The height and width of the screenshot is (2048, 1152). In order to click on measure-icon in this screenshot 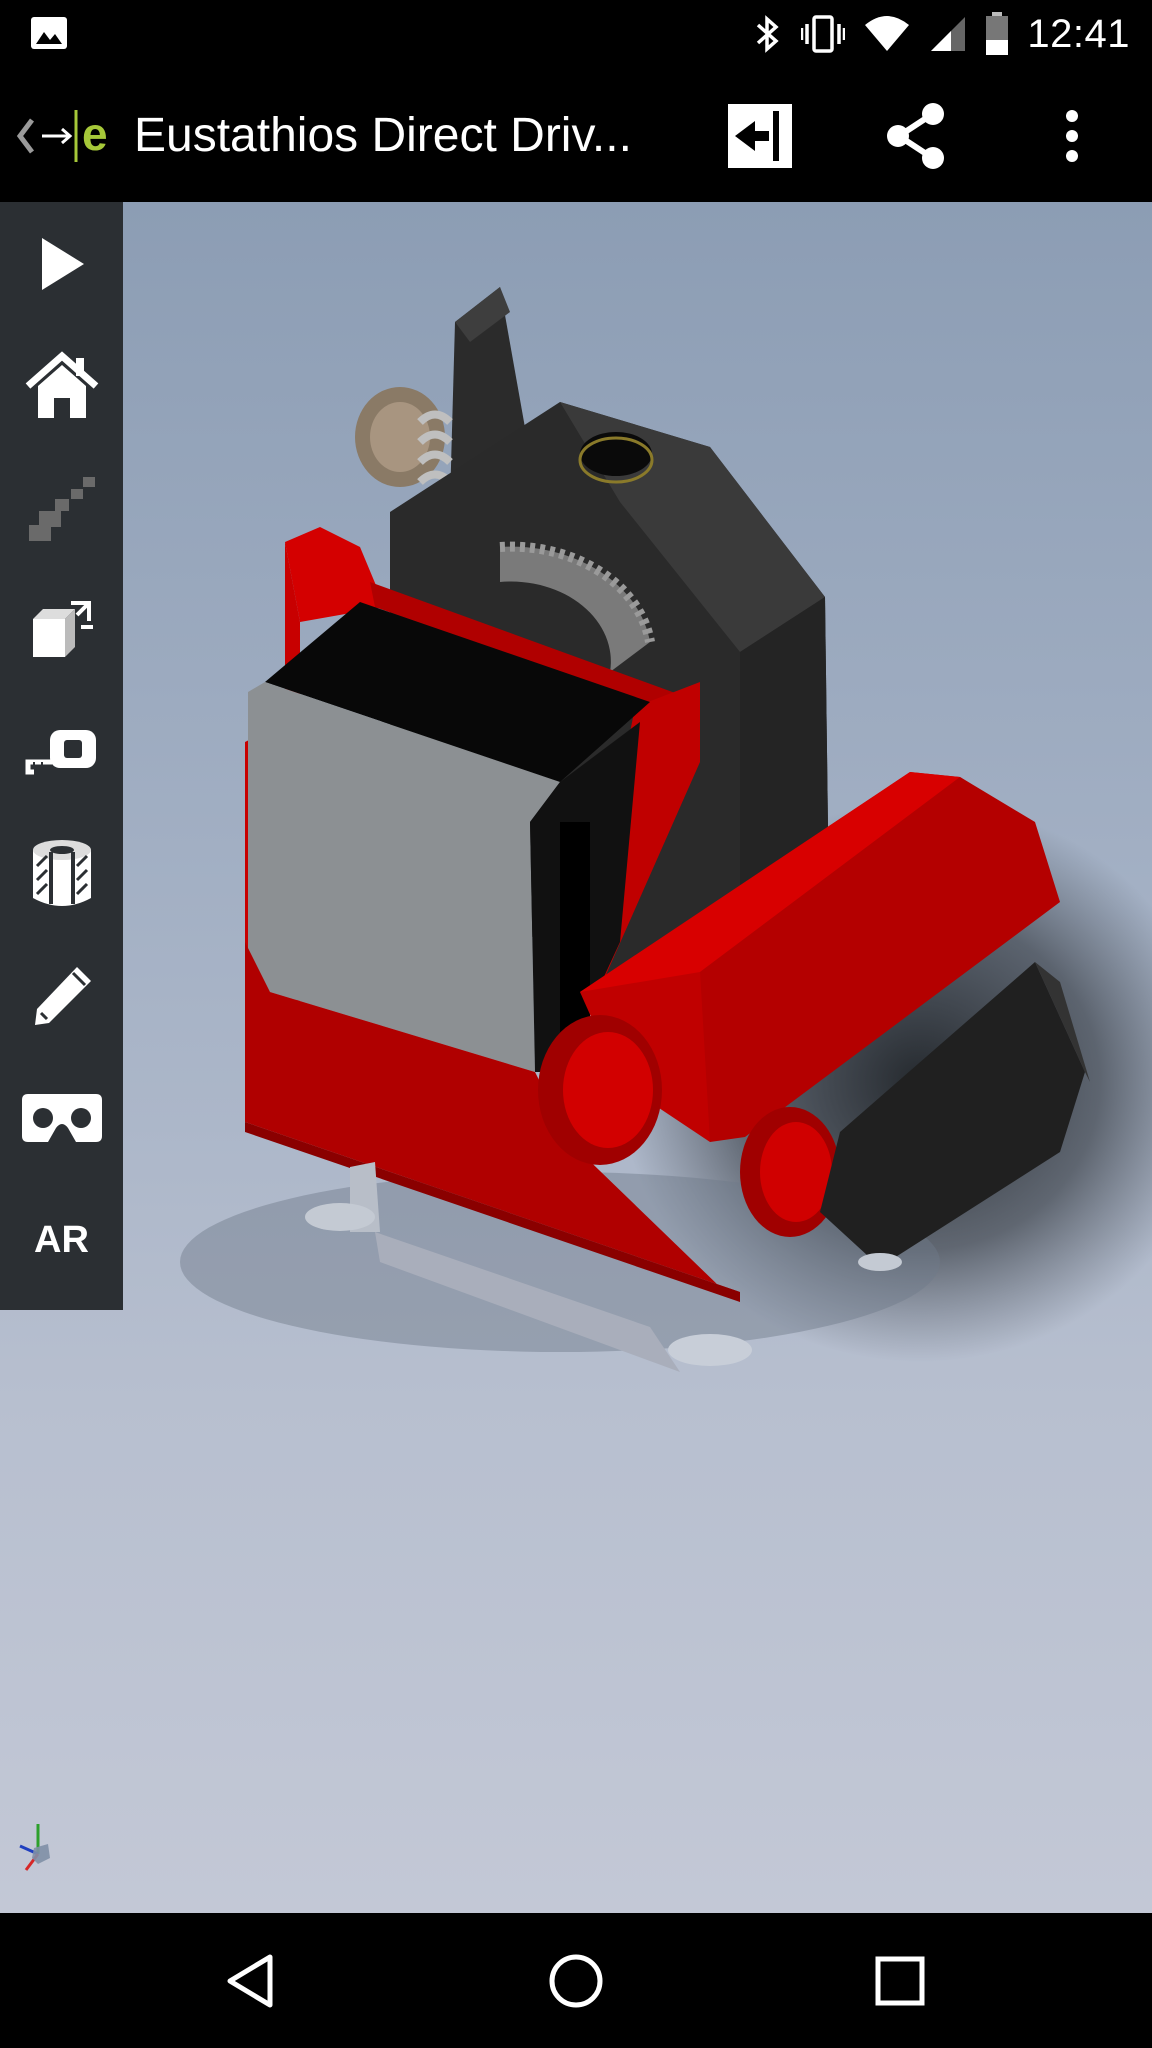, I will do `click(60, 752)`.